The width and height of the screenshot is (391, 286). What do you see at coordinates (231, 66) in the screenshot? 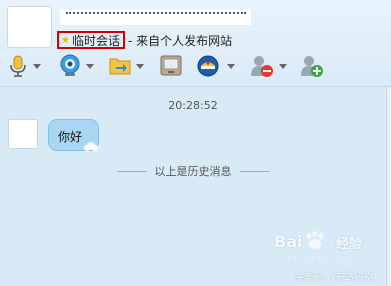
I see `app-dropdown-arrow` at bounding box center [231, 66].